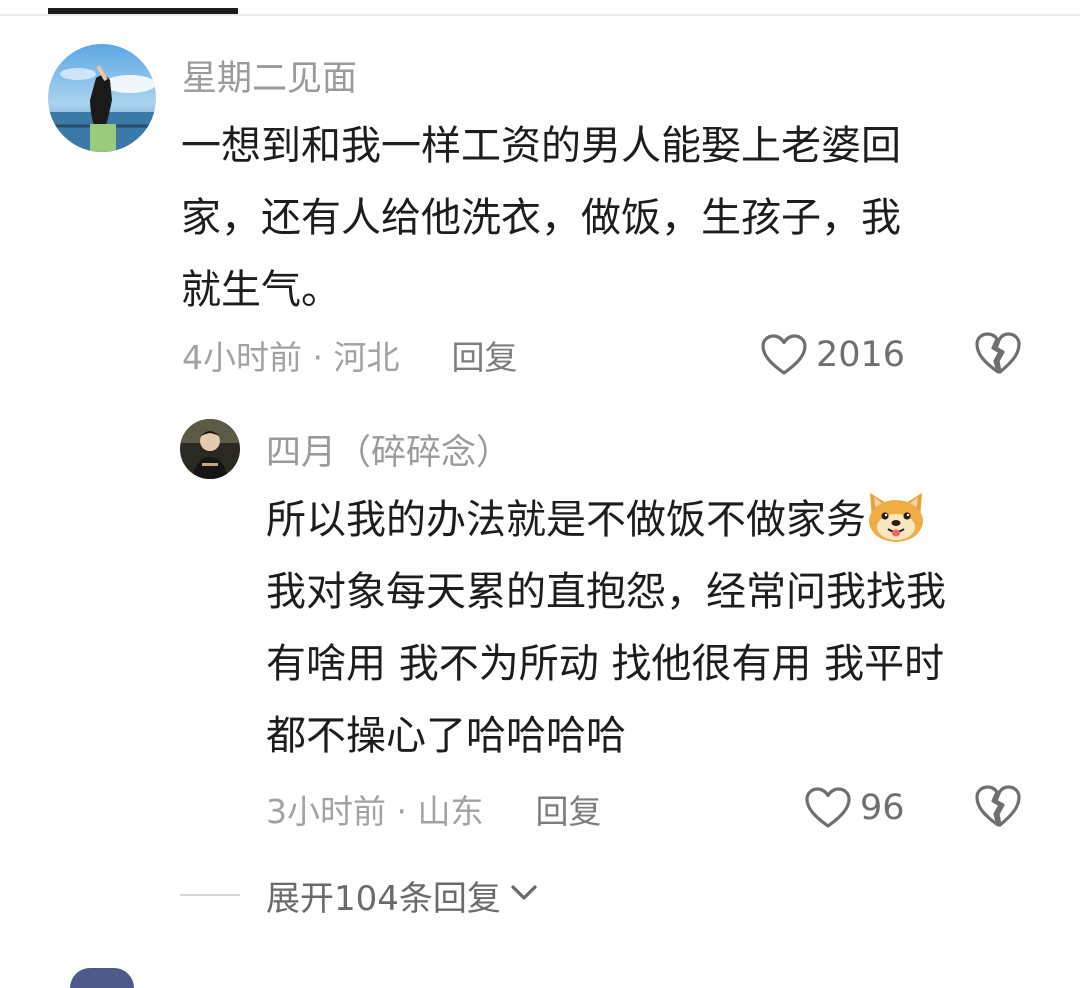  I want to click on top-divider, so click(540, 15).